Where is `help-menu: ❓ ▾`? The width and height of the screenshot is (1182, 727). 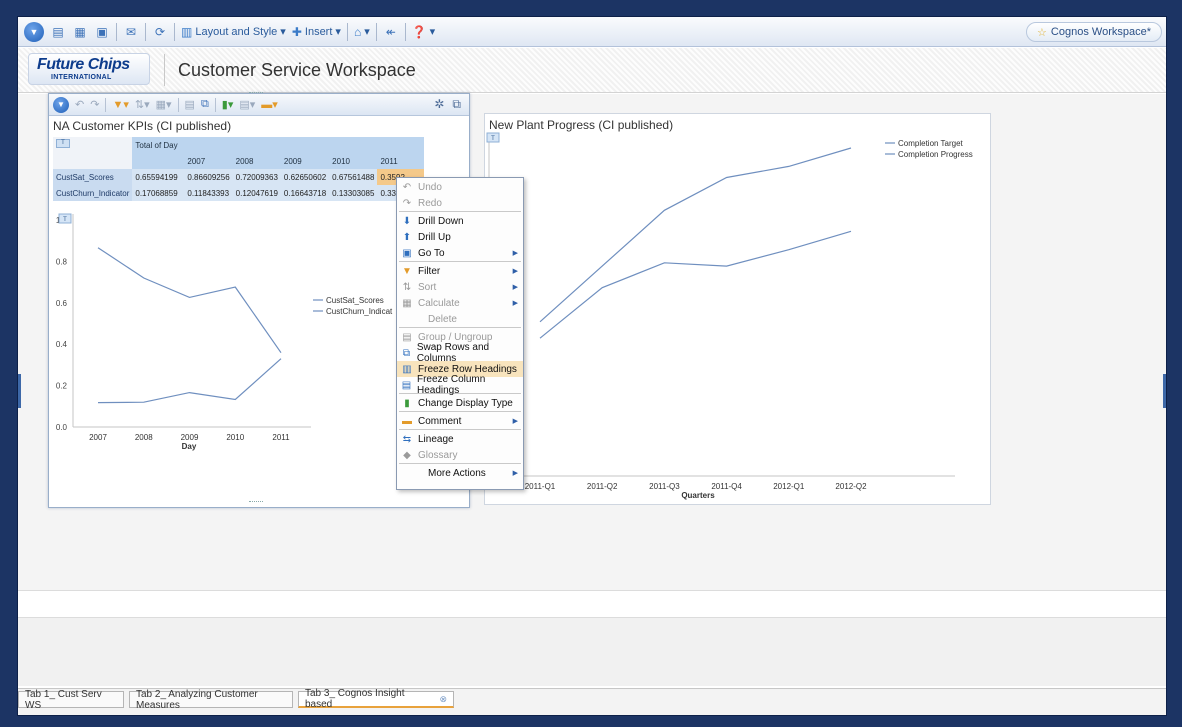
help-menu: ❓ ▾ is located at coordinates (423, 32).